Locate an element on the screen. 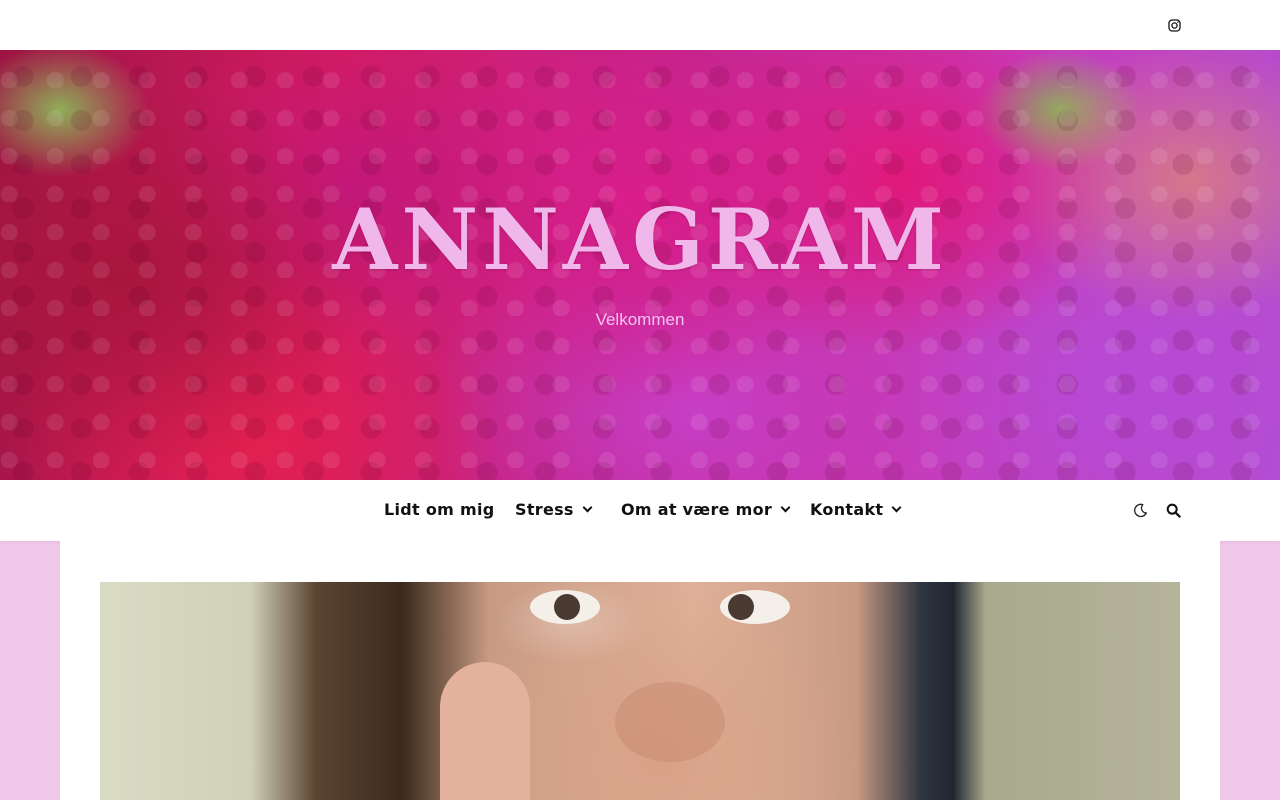 The height and width of the screenshot is (800, 1280). nav-item-label: Stress is located at coordinates (544, 509).